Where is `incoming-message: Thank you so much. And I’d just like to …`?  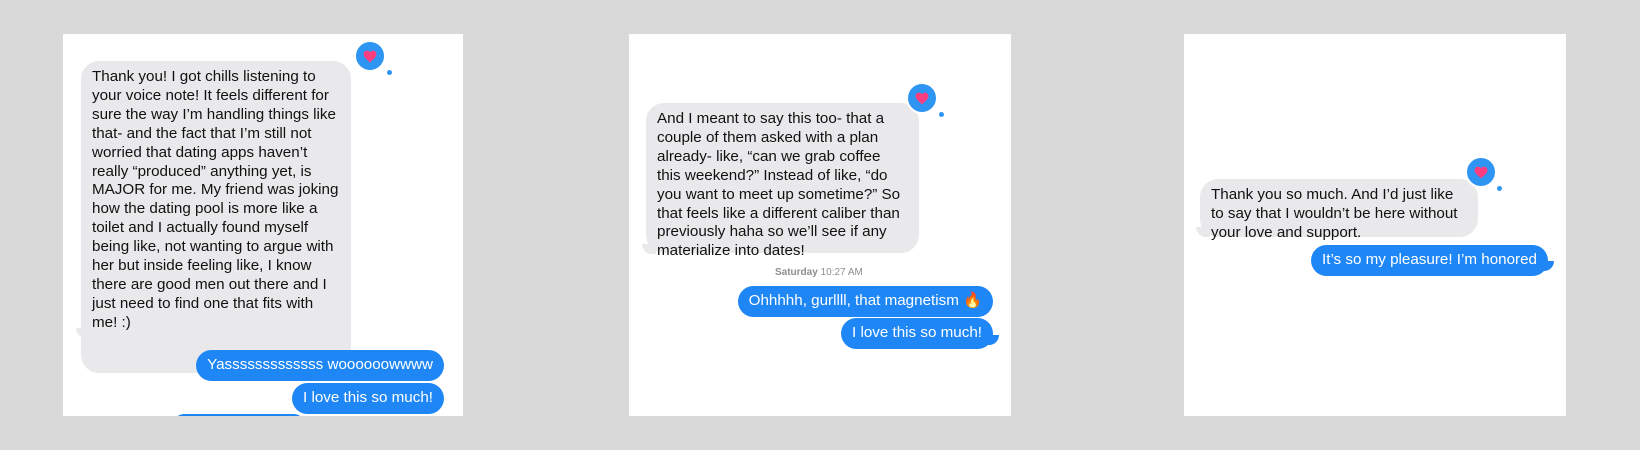 incoming-message: Thank you so much. And I’d just like to … is located at coordinates (1339, 210).